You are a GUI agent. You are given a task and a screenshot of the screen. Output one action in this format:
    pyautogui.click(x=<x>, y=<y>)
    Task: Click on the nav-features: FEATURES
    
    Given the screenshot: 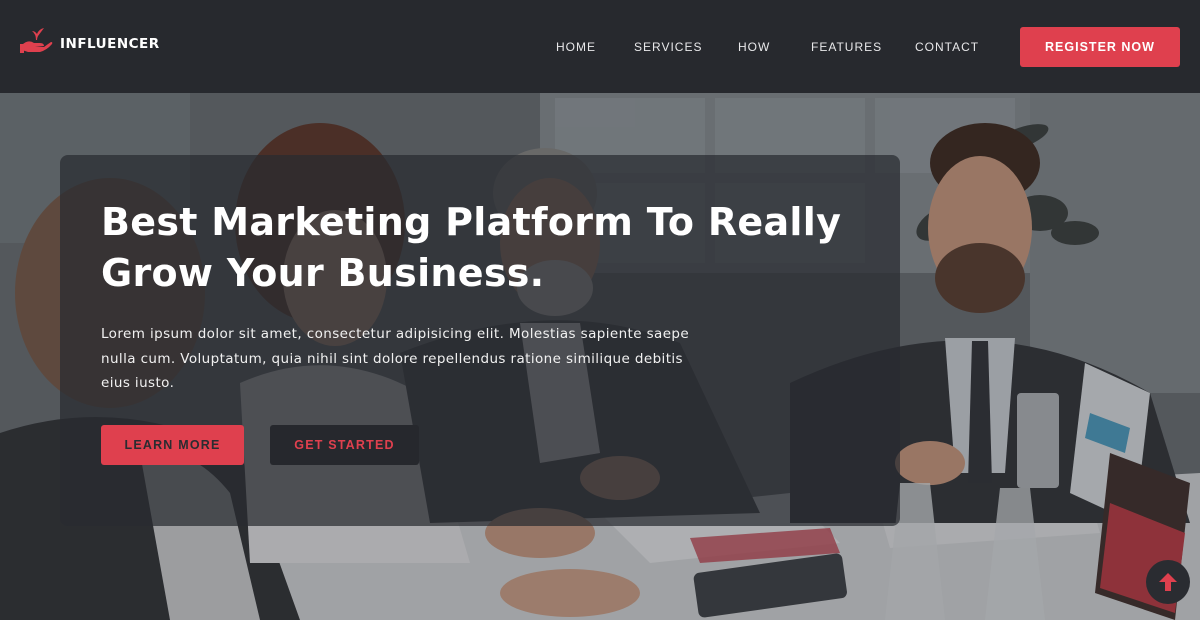 What is the action you would take?
    pyautogui.click(x=846, y=47)
    